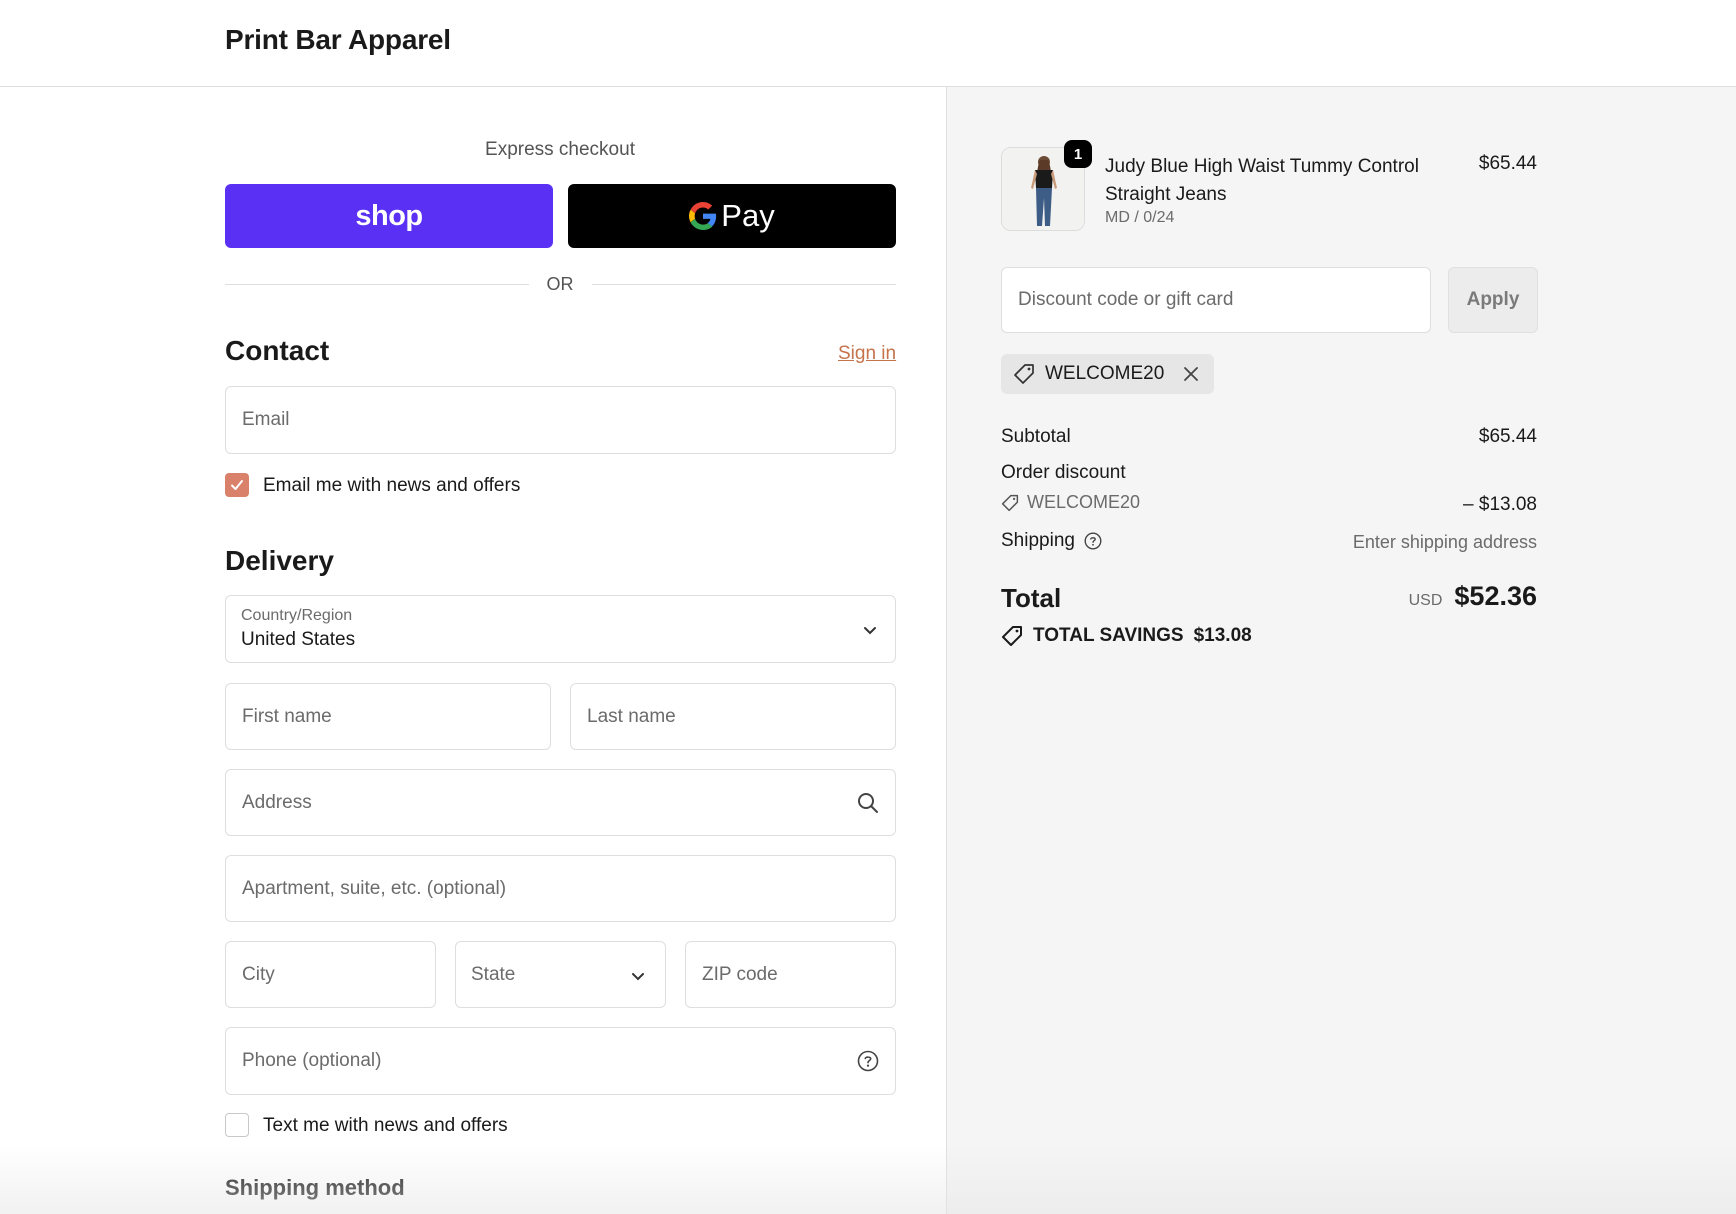 This screenshot has height=1214, width=1736. What do you see at coordinates (560, 974) in the screenshot?
I see `state-select: State` at bounding box center [560, 974].